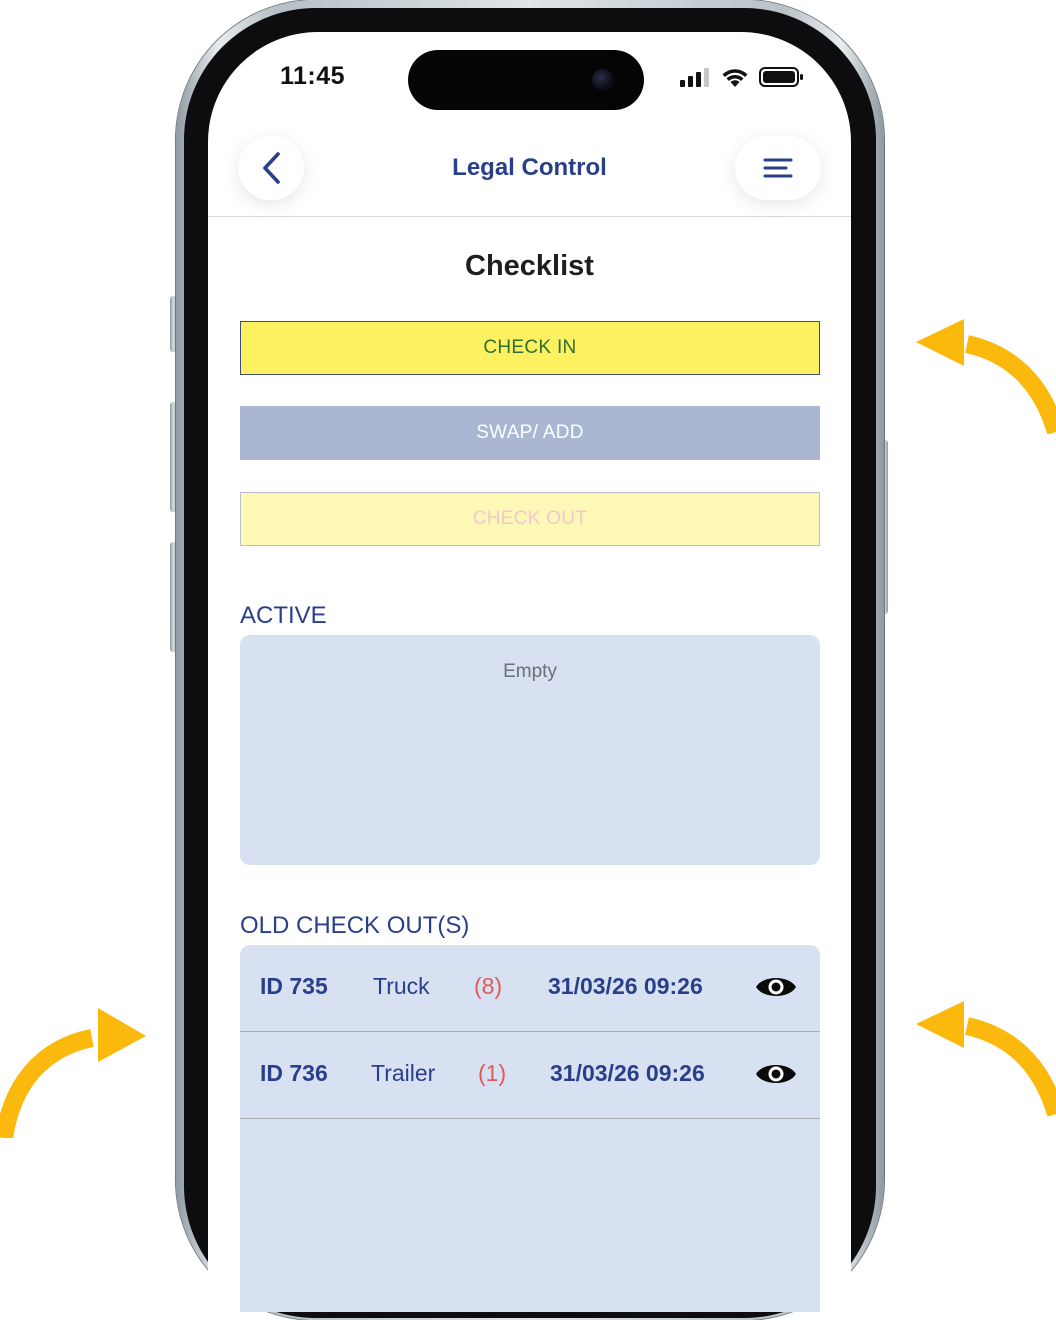  I want to click on menu-button, so click(778, 168).